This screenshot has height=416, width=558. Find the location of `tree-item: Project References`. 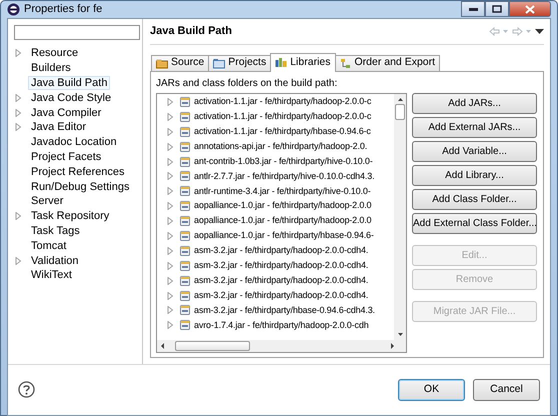

tree-item: Project References is located at coordinates (78, 171).